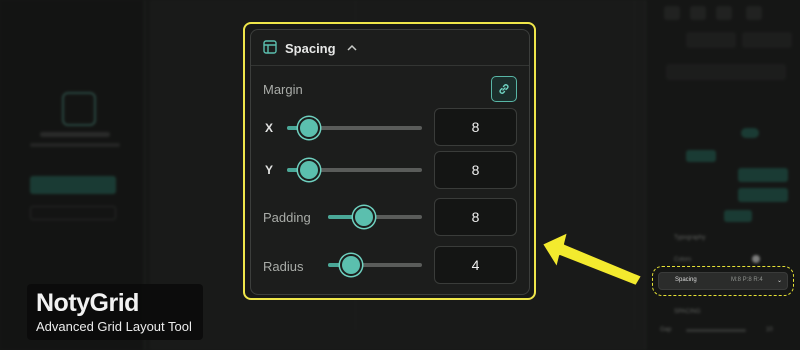 This screenshot has height=350, width=800. I want to click on margin-y-slider, so click(354, 170).